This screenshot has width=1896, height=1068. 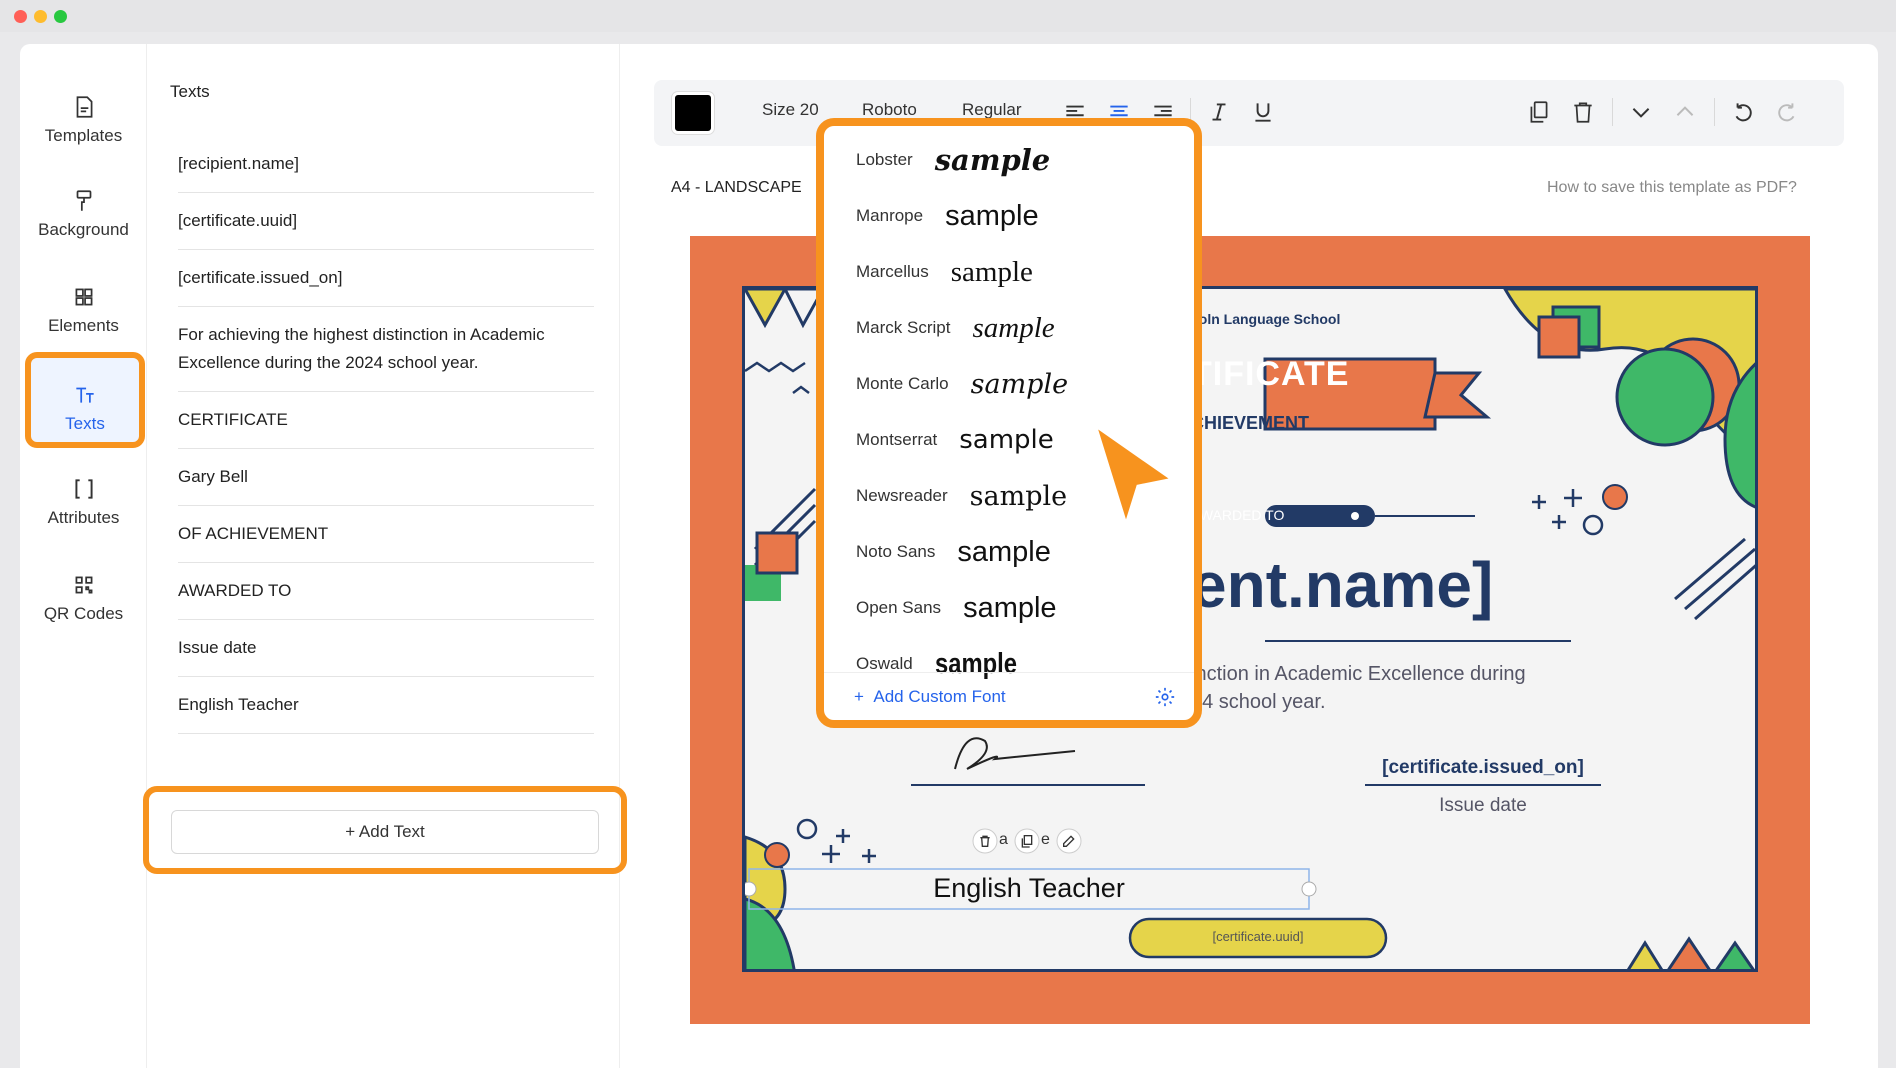 I want to click on font-name: Lobster, so click(x=884, y=159).